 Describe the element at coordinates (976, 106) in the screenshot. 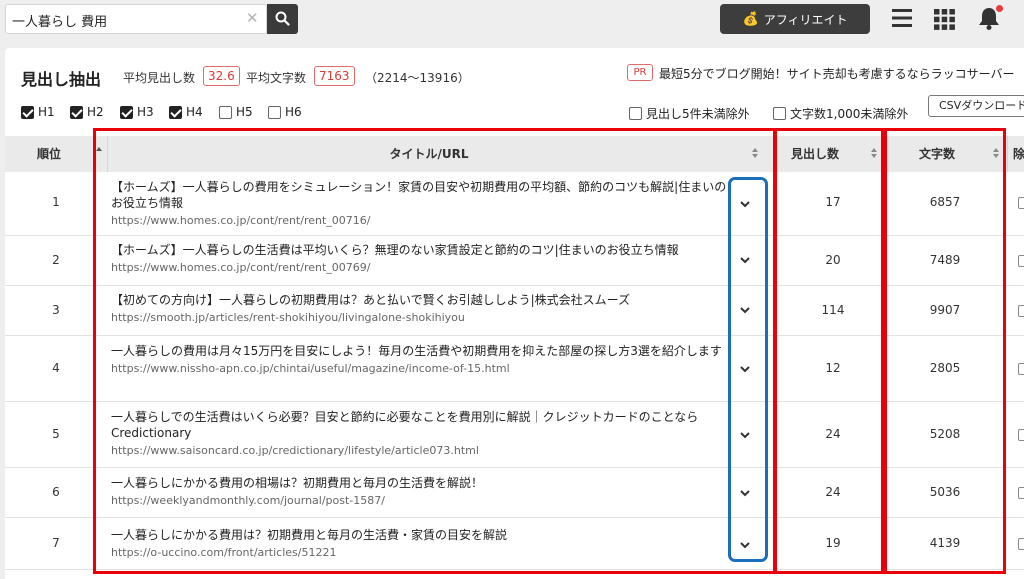

I see `csv-download-button: CSVダウンロード` at that location.